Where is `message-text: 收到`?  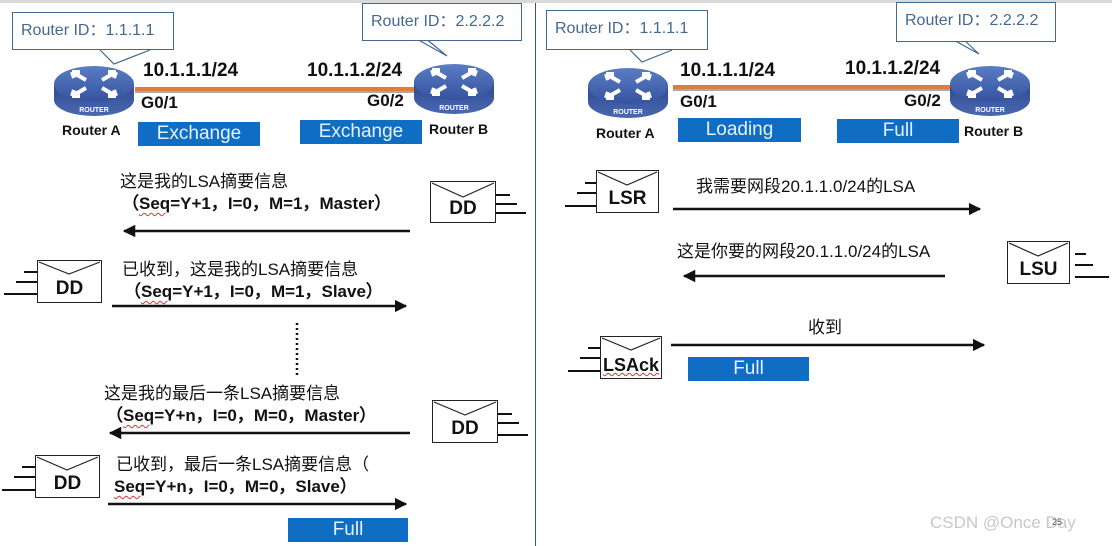 message-text: 收到 is located at coordinates (825, 327).